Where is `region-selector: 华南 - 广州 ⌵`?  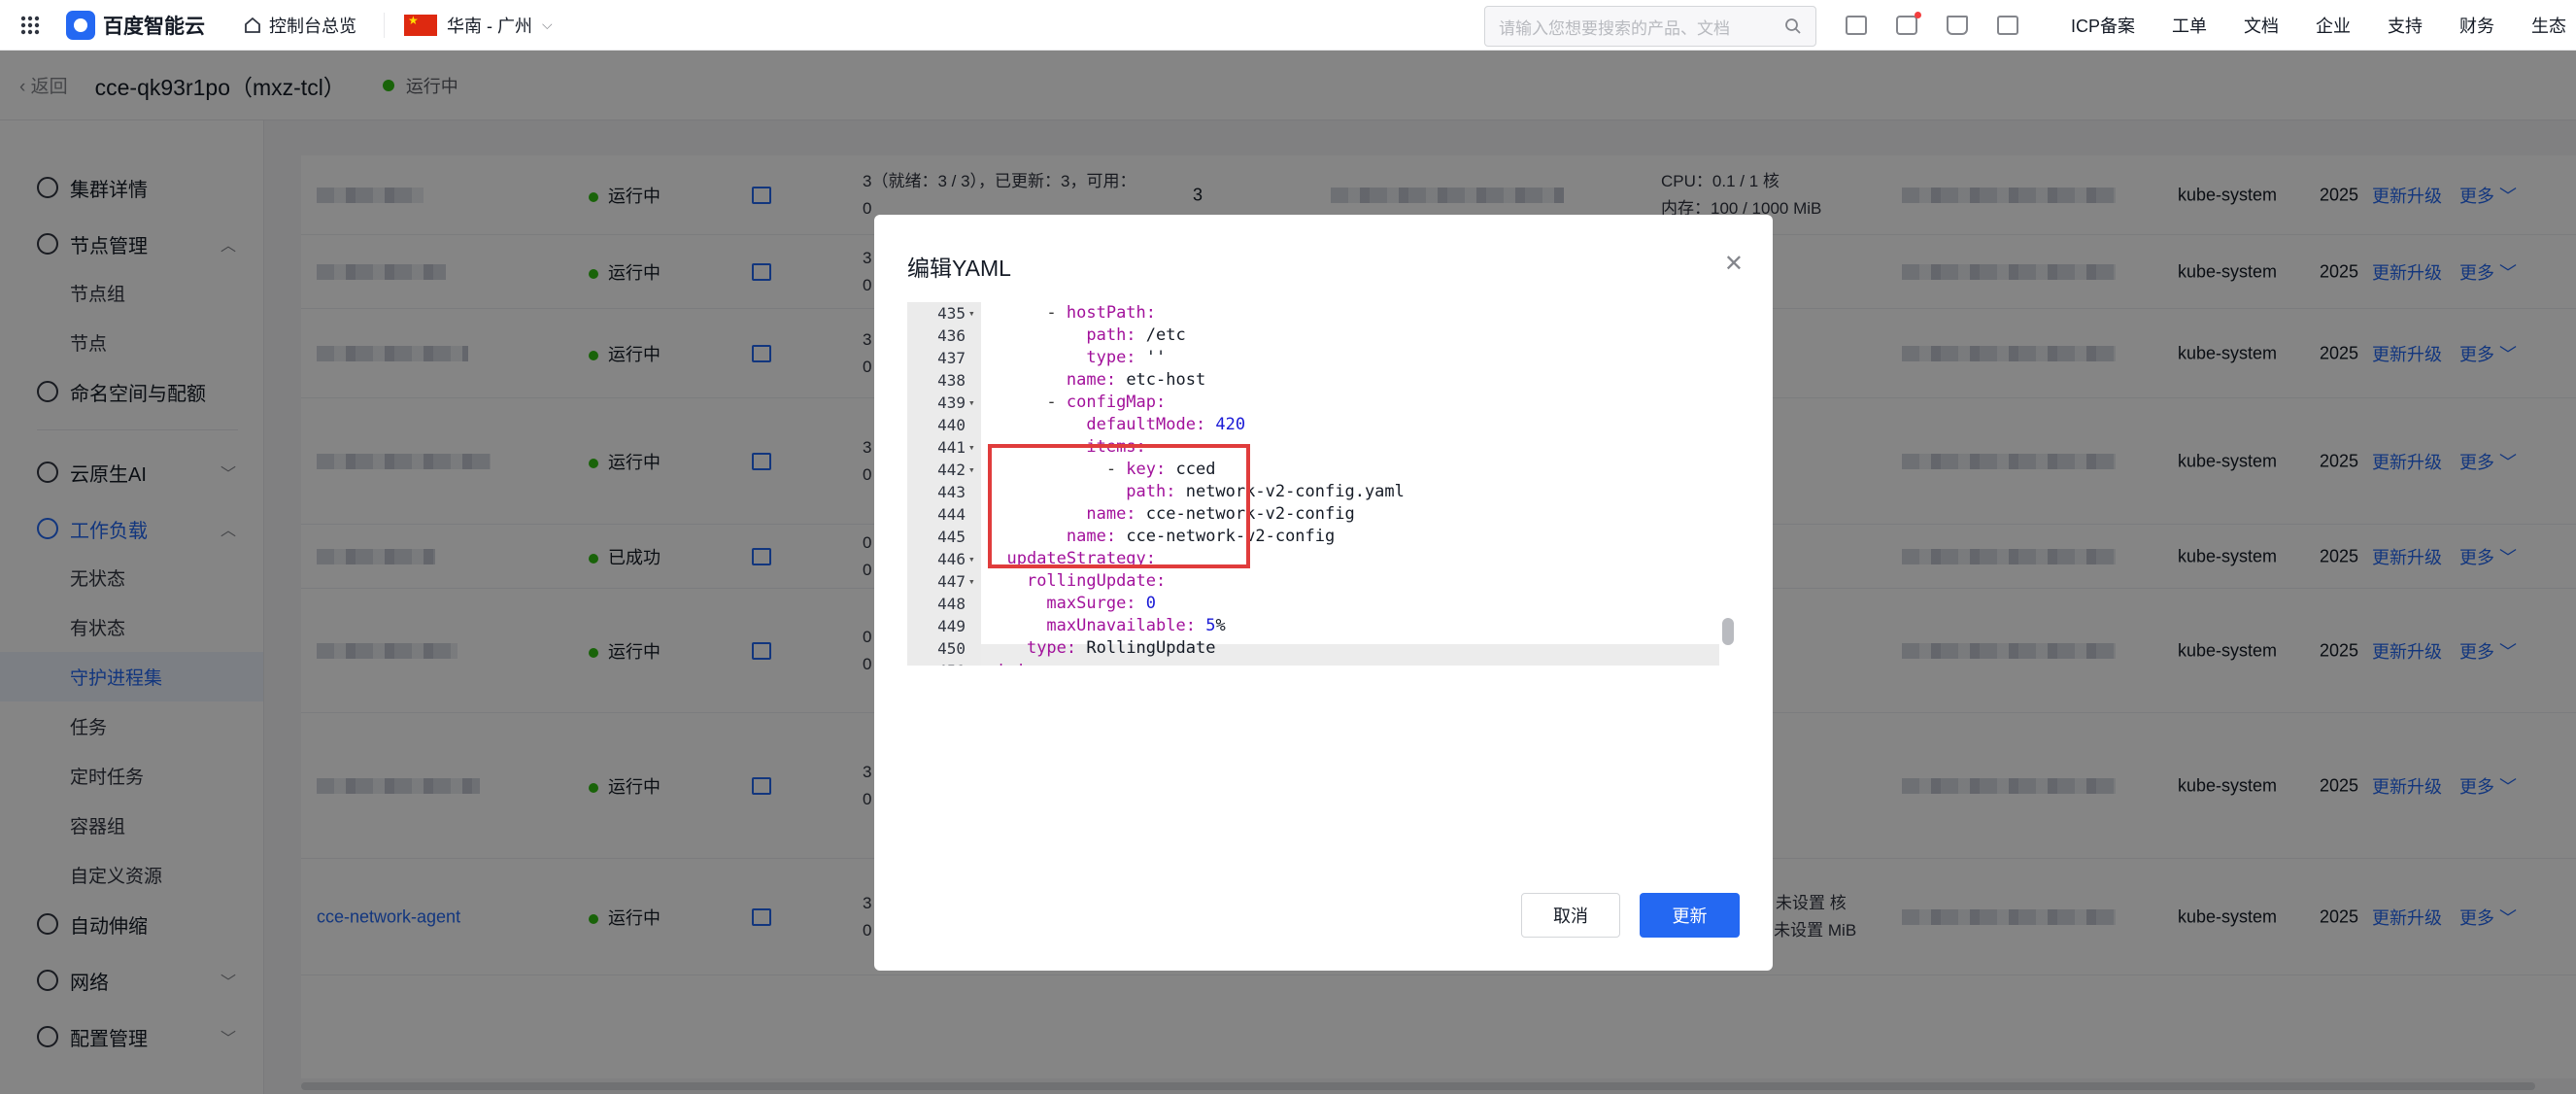
region-selector: 华南 - 广州 ⌵ is located at coordinates (468, 25).